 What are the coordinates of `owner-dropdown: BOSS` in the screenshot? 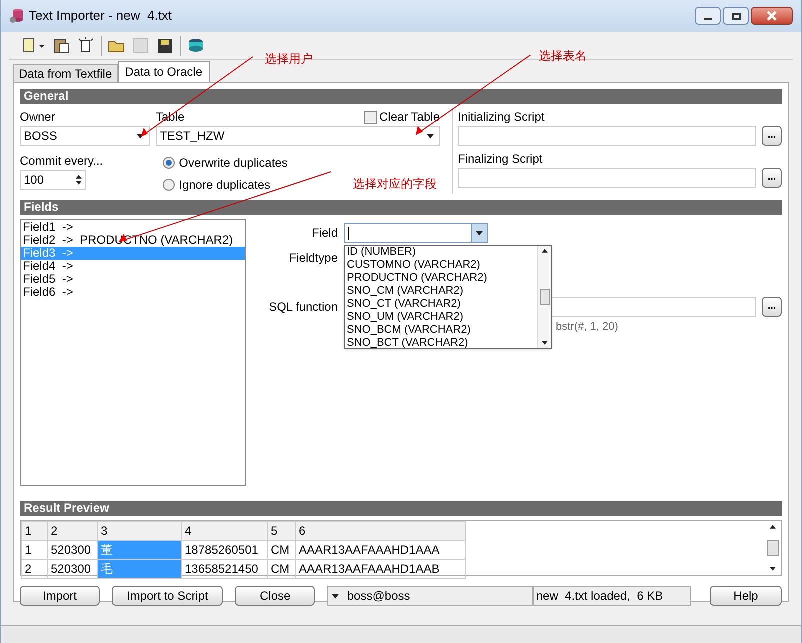 It's located at (85, 136).